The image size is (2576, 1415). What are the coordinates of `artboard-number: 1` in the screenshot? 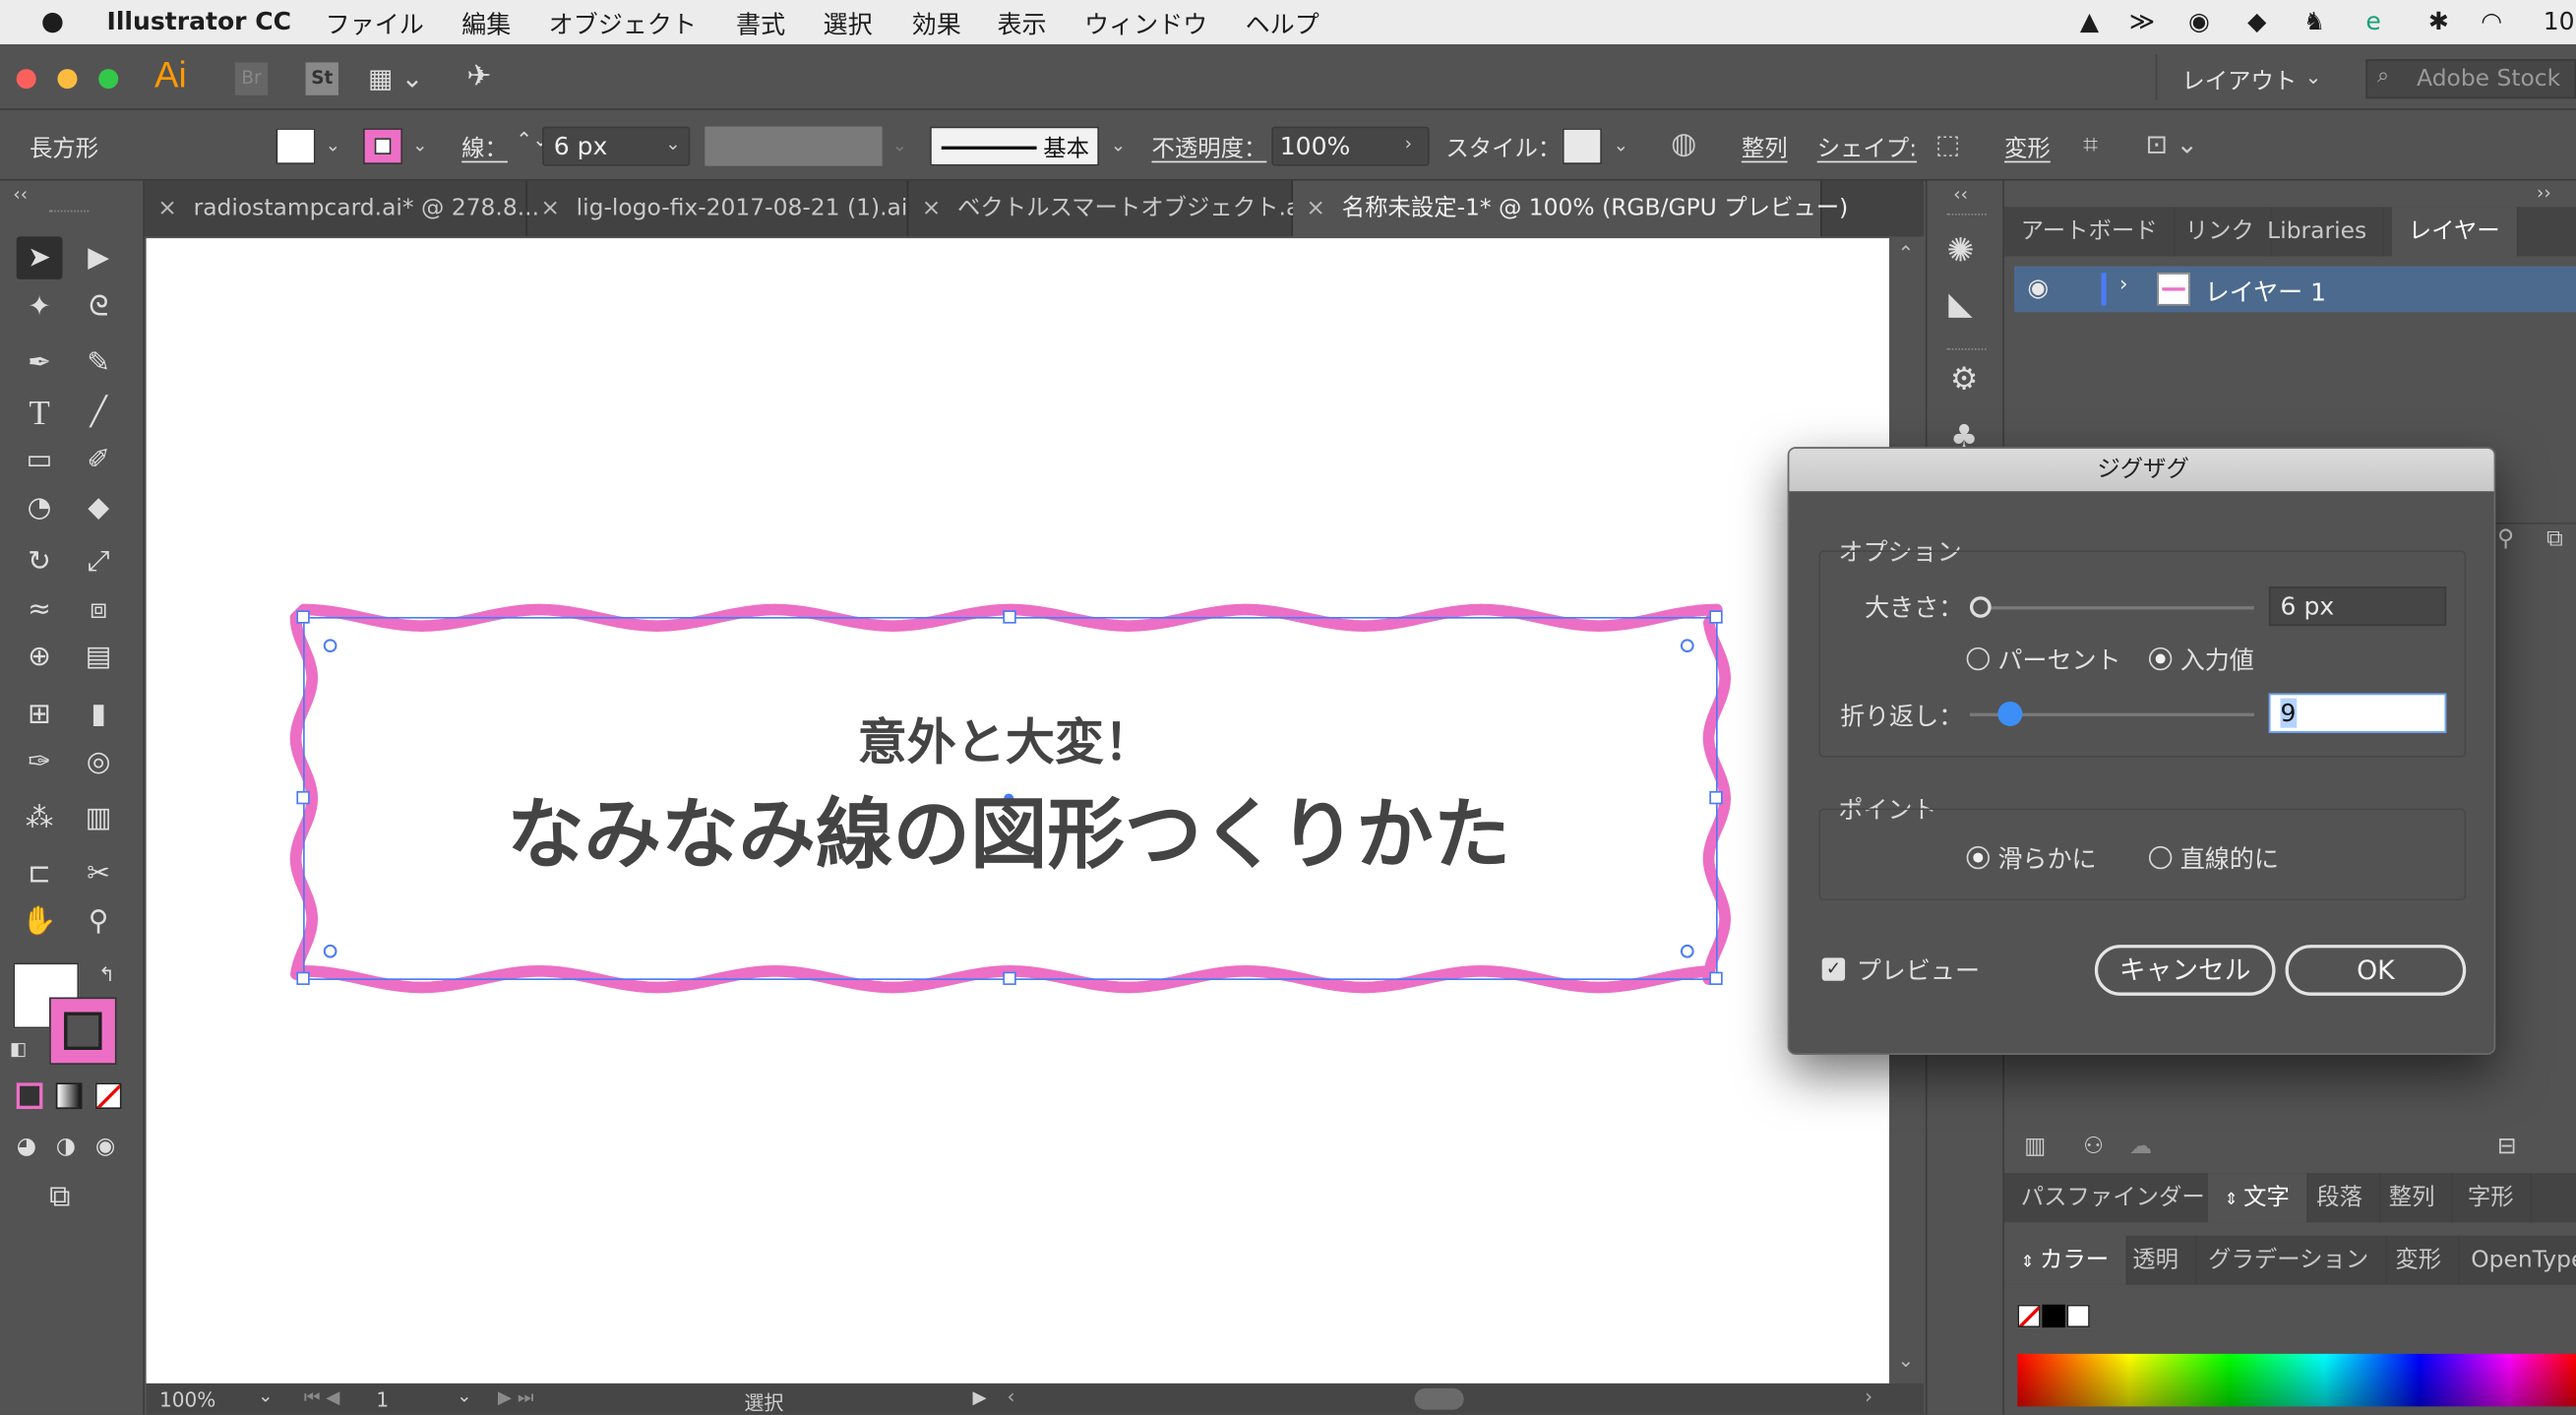 It's located at (382, 1399).